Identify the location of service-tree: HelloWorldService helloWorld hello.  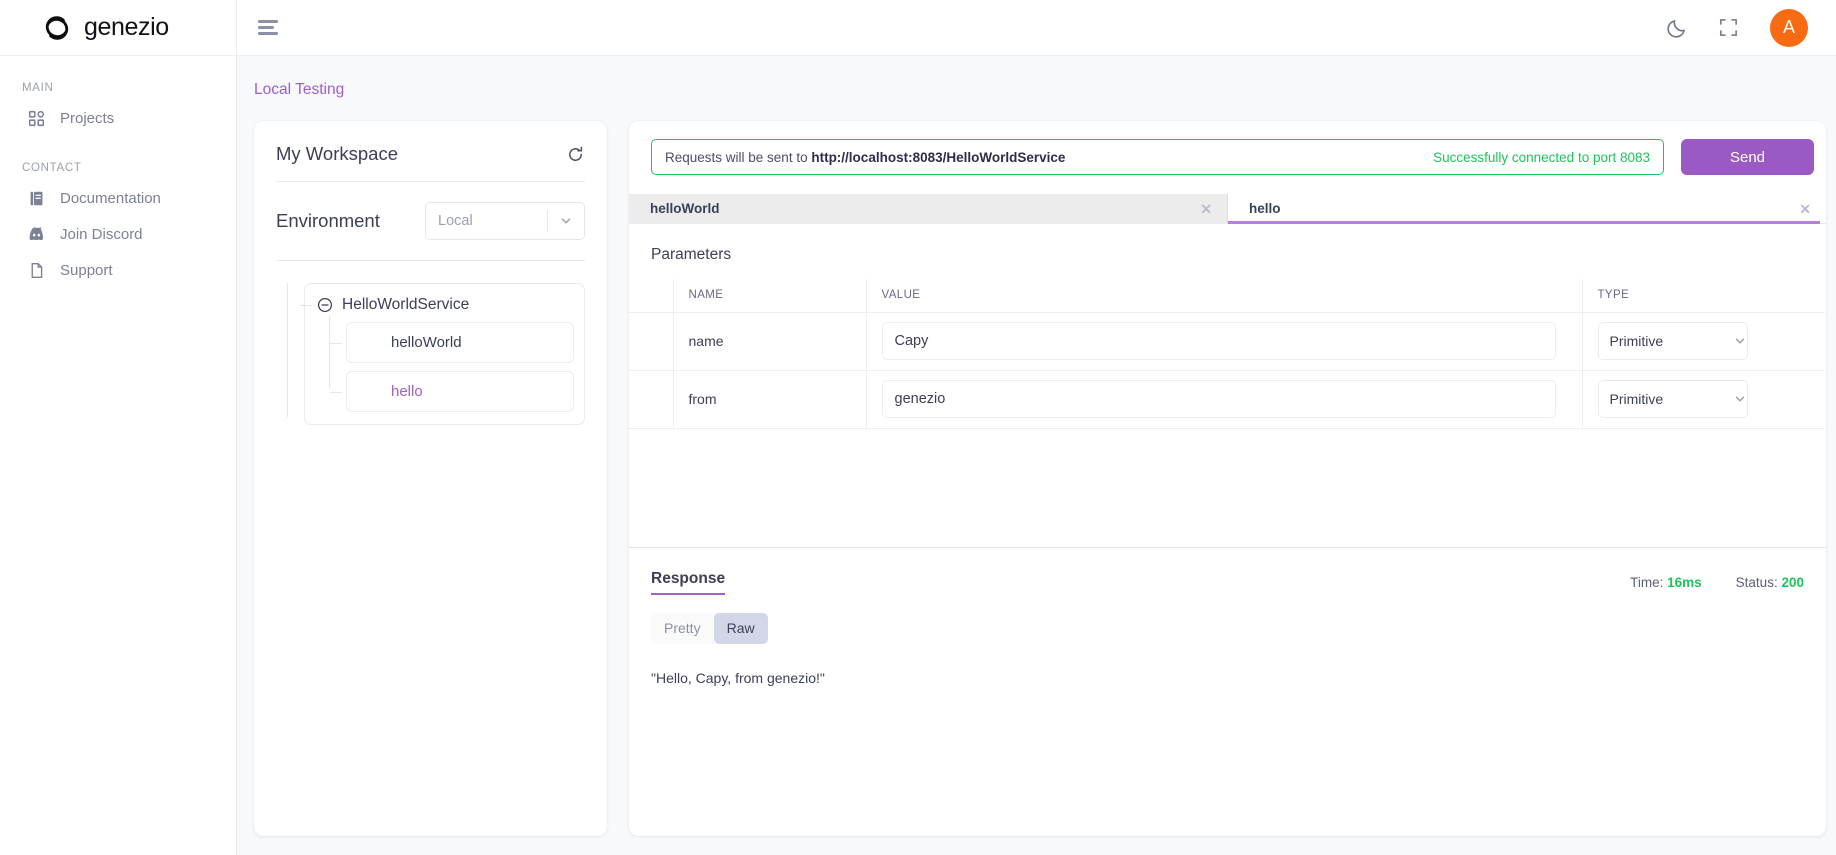
(430, 343).